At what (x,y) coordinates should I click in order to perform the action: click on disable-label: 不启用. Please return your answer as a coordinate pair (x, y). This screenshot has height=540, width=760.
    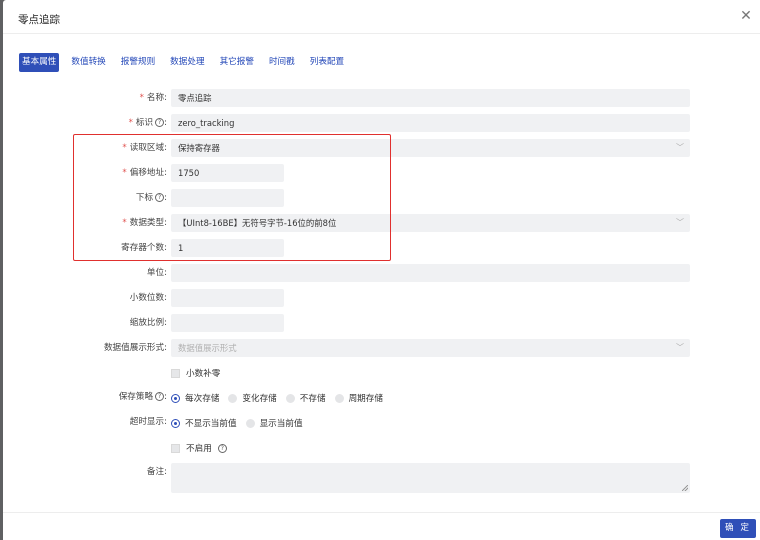
    Looking at the image, I should click on (199, 449).